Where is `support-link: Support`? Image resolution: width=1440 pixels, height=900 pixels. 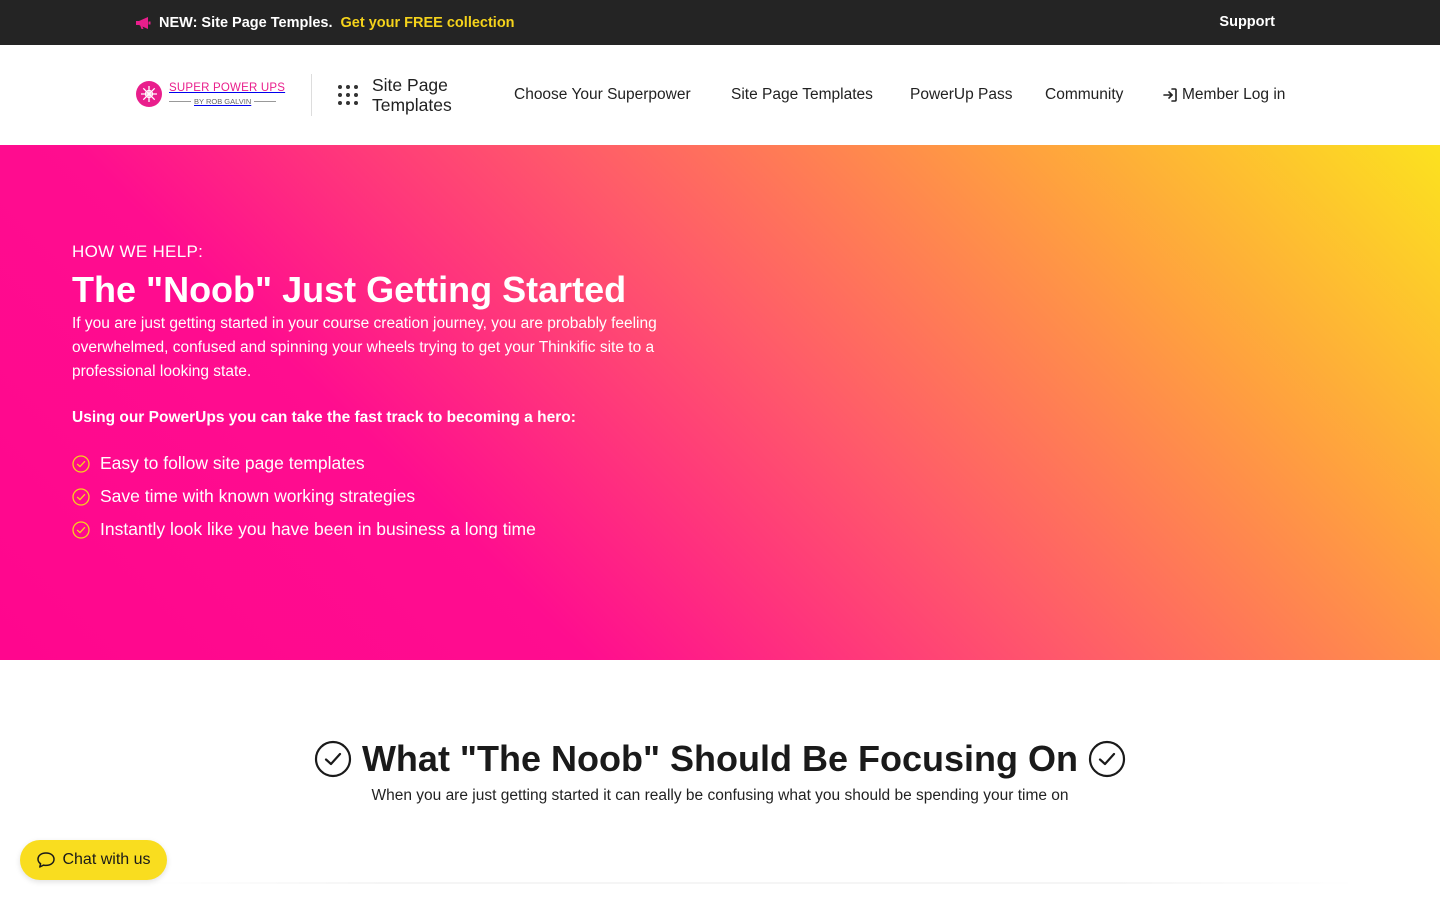
support-link: Support is located at coordinates (1247, 22).